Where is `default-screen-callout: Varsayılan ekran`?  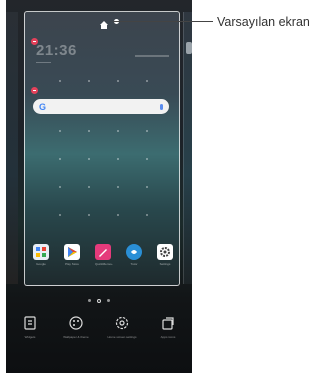 default-screen-callout: Varsayılan ekran is located at coordinates (263, 22).